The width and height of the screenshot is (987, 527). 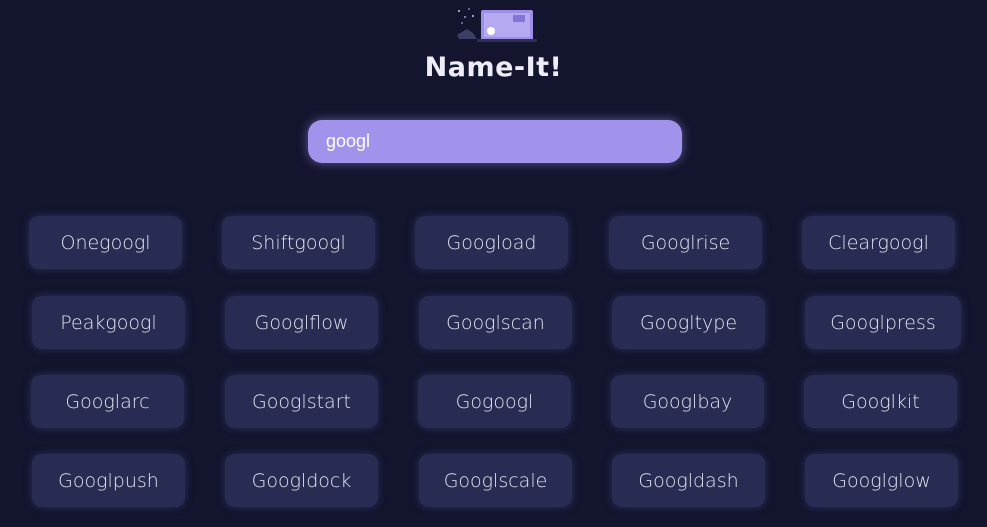 What do you see at coordinates (688, 322) in the screenshot?
I see `name-card: Googltype` at bounding box center [688, 322].